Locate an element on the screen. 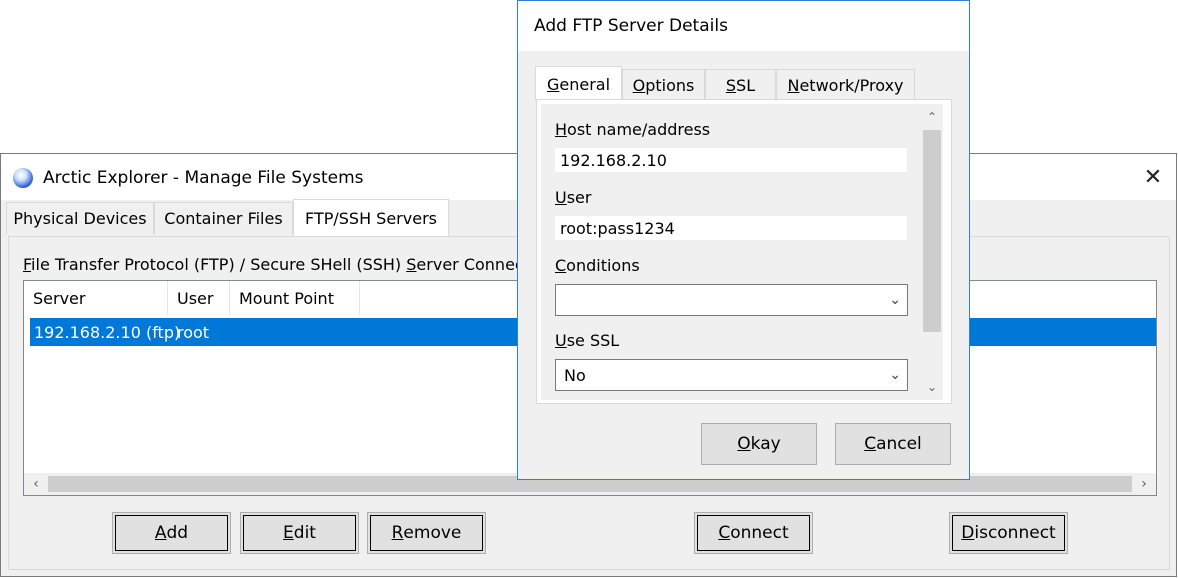 The width and height of the screenshot is (1178, 578). use-ssl-value: No is located at coordinates (575, 375).